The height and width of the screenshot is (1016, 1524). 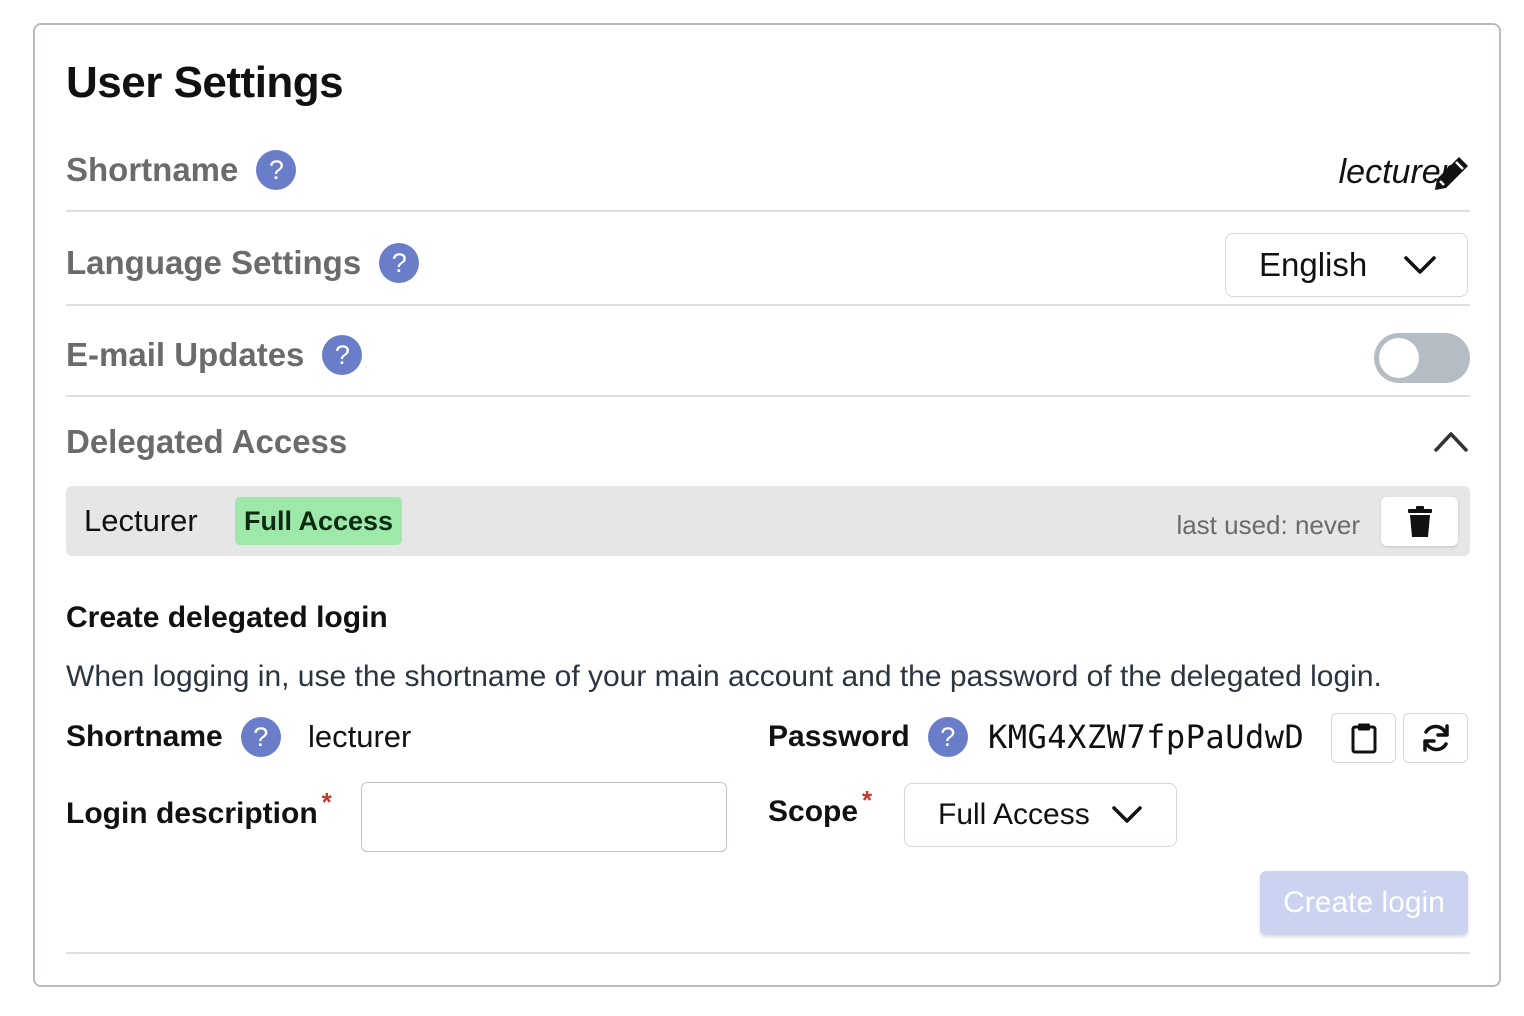 I want to click on form-password-label: Password, so click(x=839, y=736).